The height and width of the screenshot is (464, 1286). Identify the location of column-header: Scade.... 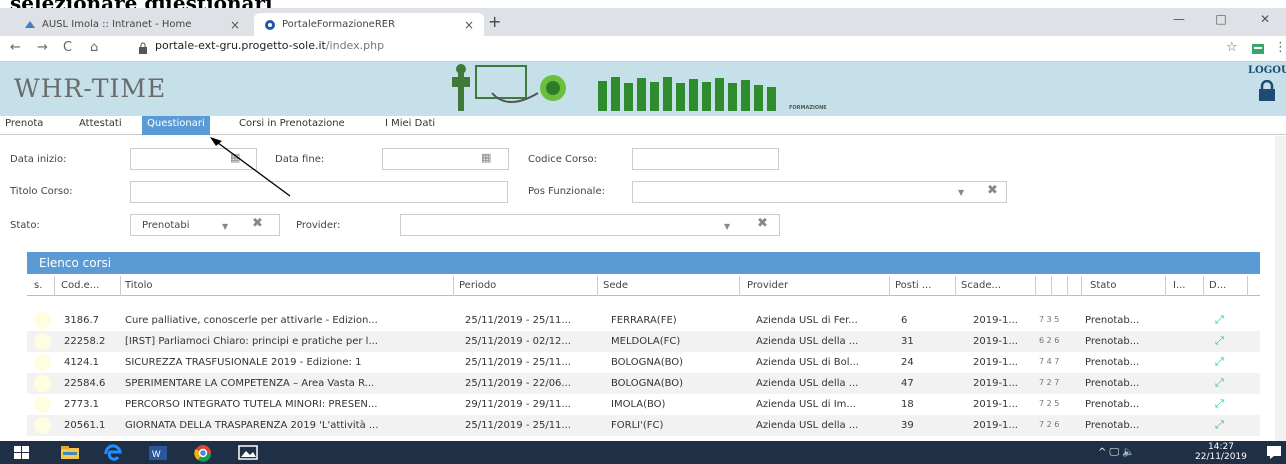
(981, 285).